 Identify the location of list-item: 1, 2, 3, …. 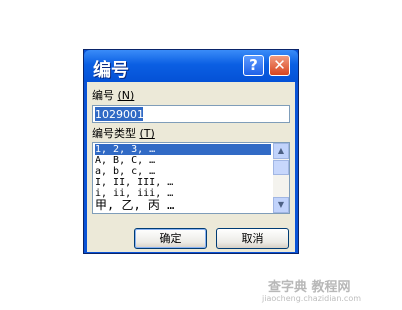
(183, 149).